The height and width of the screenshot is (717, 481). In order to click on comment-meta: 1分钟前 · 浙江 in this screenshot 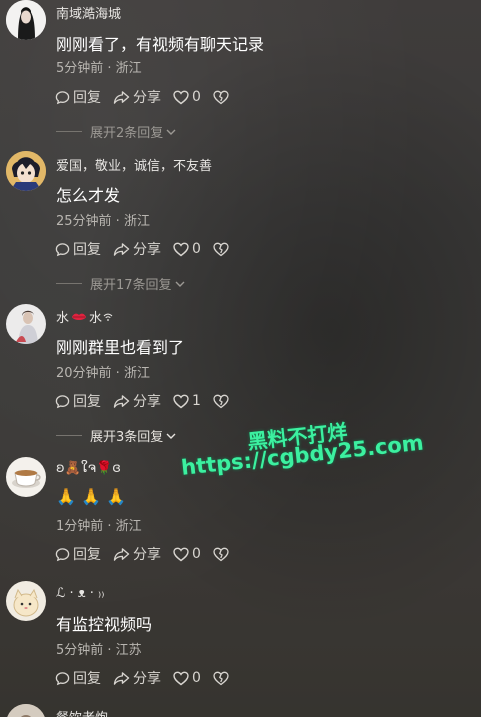, I will do `click(99, 526)`.